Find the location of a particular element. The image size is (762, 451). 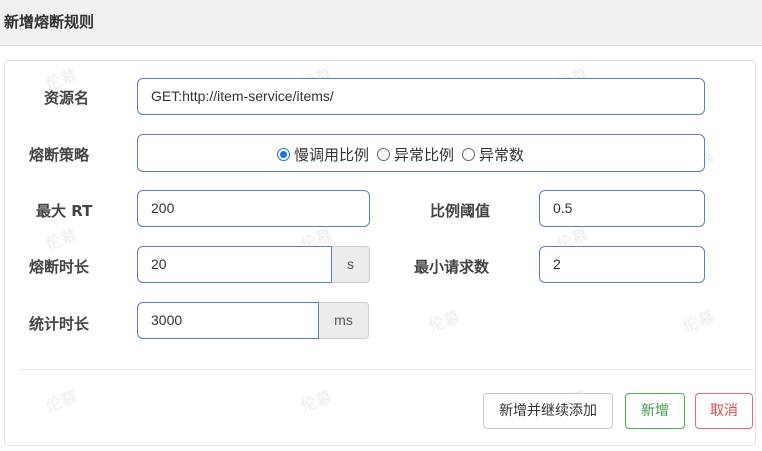

radio-error-ratio: 异常比例 is located at coordinates (415, 154).